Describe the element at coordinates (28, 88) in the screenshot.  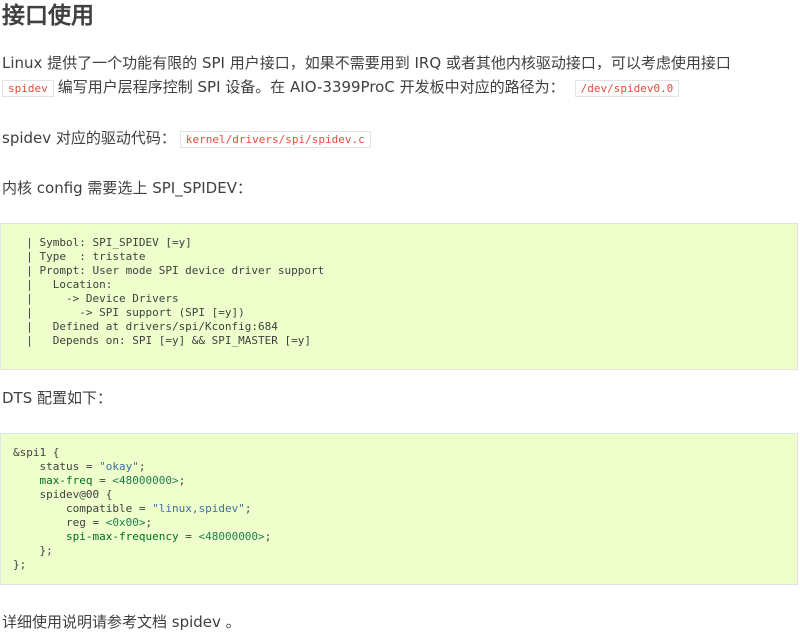
I see `spidev-inline-code: spidev` at that location.